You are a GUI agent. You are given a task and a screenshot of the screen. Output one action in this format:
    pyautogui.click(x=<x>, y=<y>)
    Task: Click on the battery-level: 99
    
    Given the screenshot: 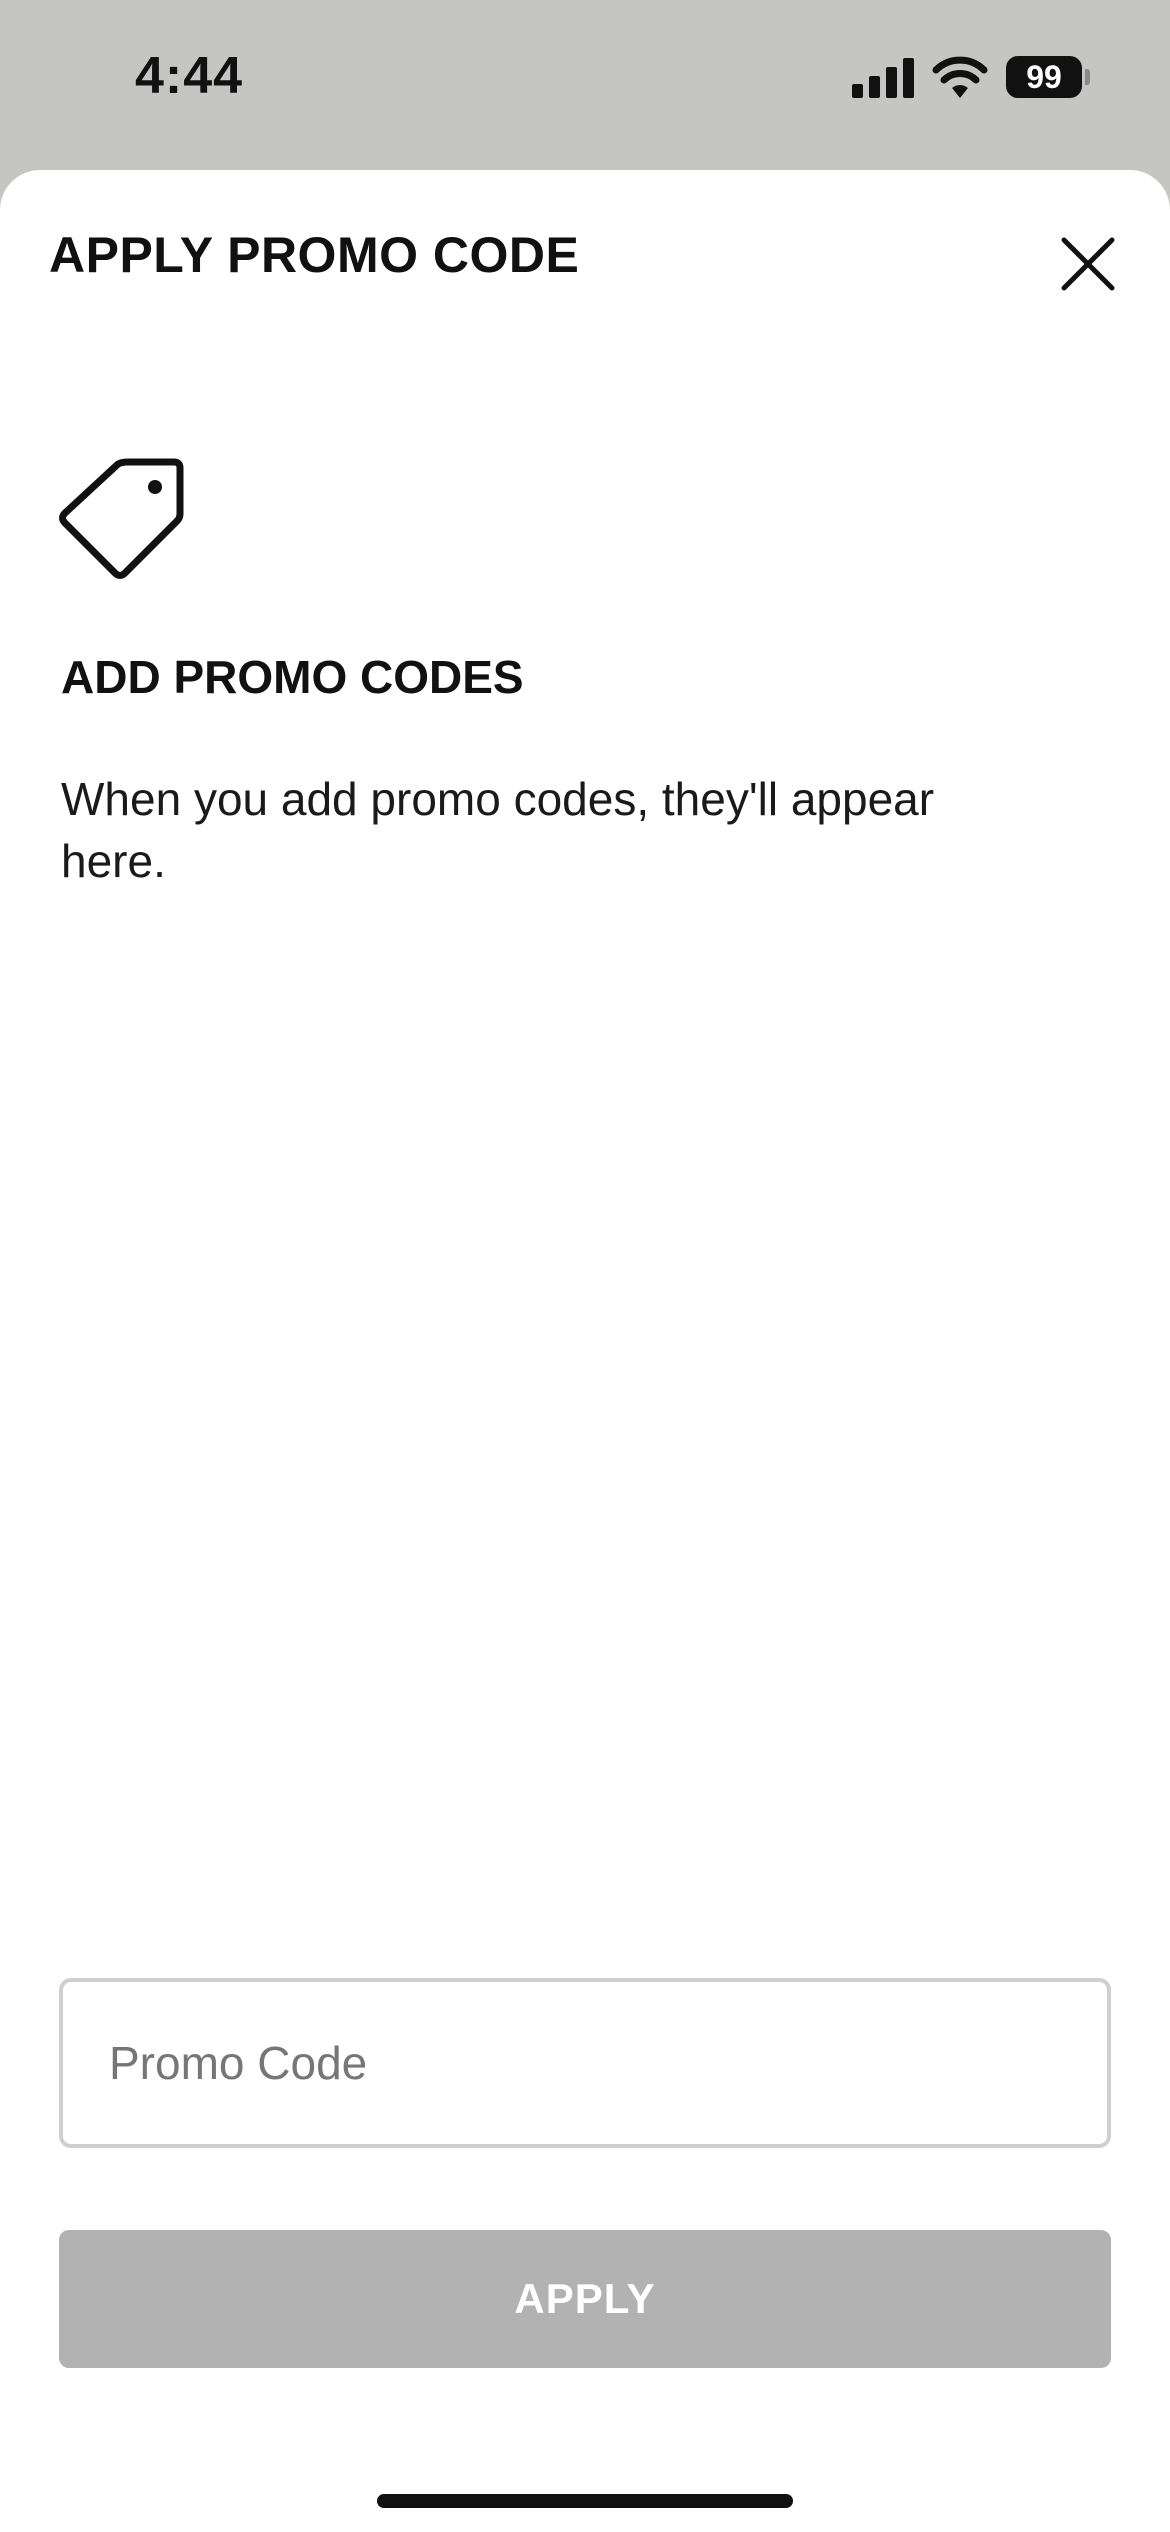 What is the action you would take?
    pyautogui.click(x=1044, y=77)
    